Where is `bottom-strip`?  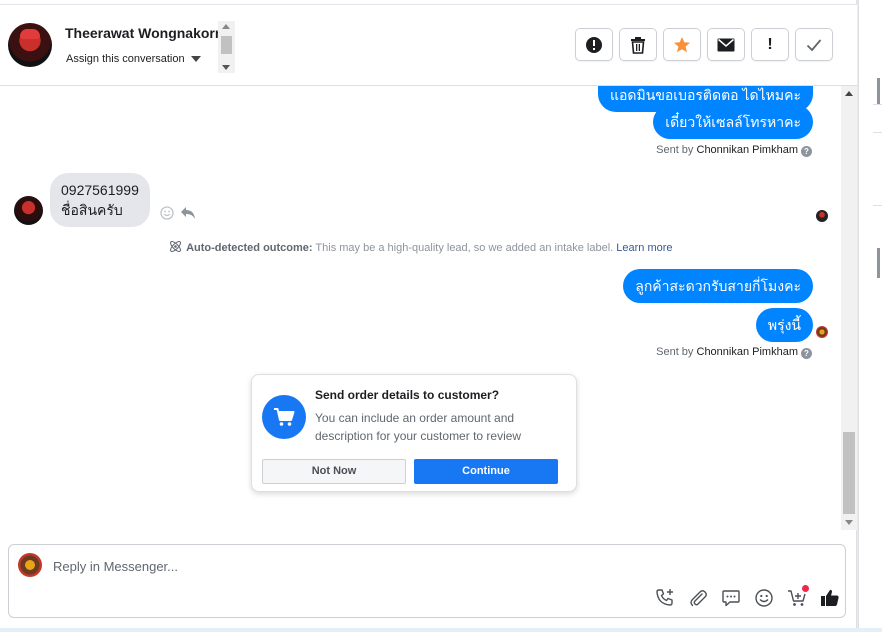
bottom-strip is located at coordinates (441, 630).